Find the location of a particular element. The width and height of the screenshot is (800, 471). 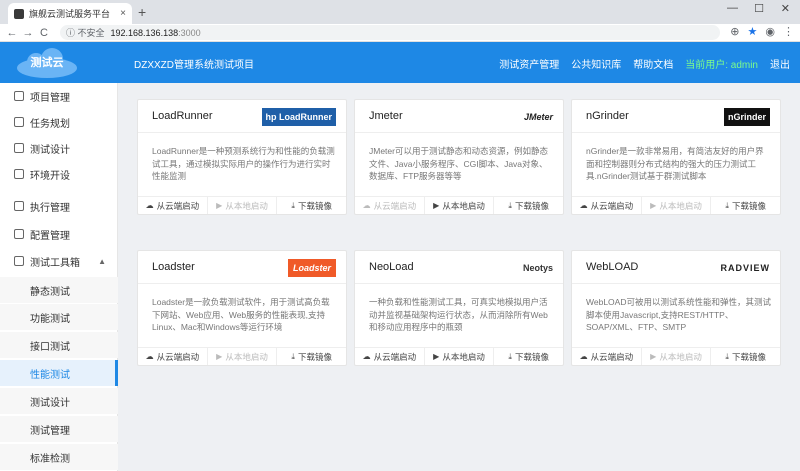

chevron-up-icon: ▲ is located at coordinates (102, 261).